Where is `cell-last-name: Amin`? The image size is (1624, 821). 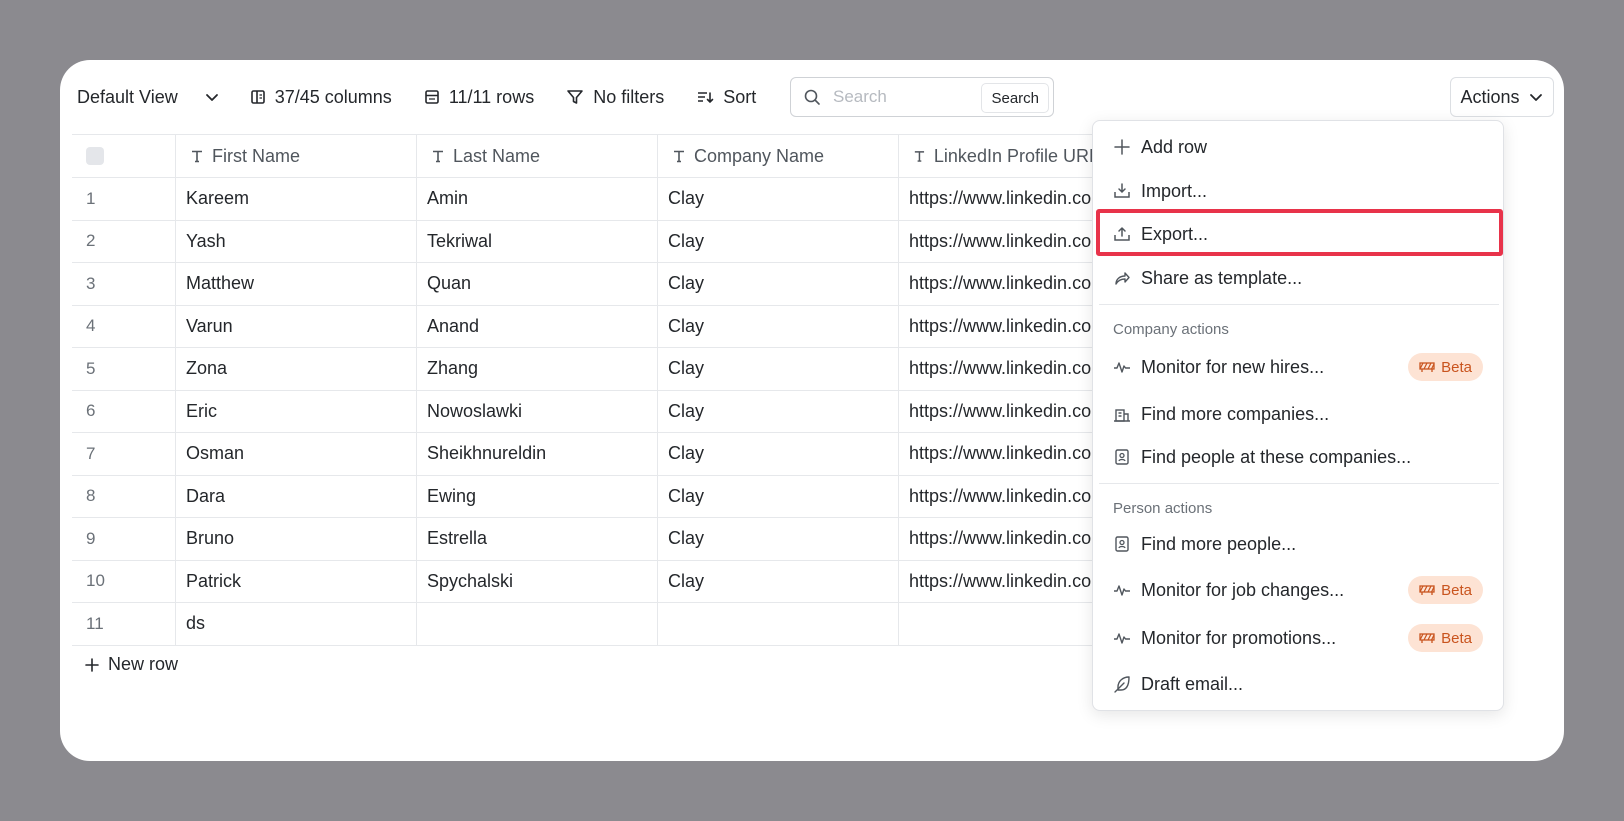
cell-last-name: Amin is located at coordinates (537, 199).